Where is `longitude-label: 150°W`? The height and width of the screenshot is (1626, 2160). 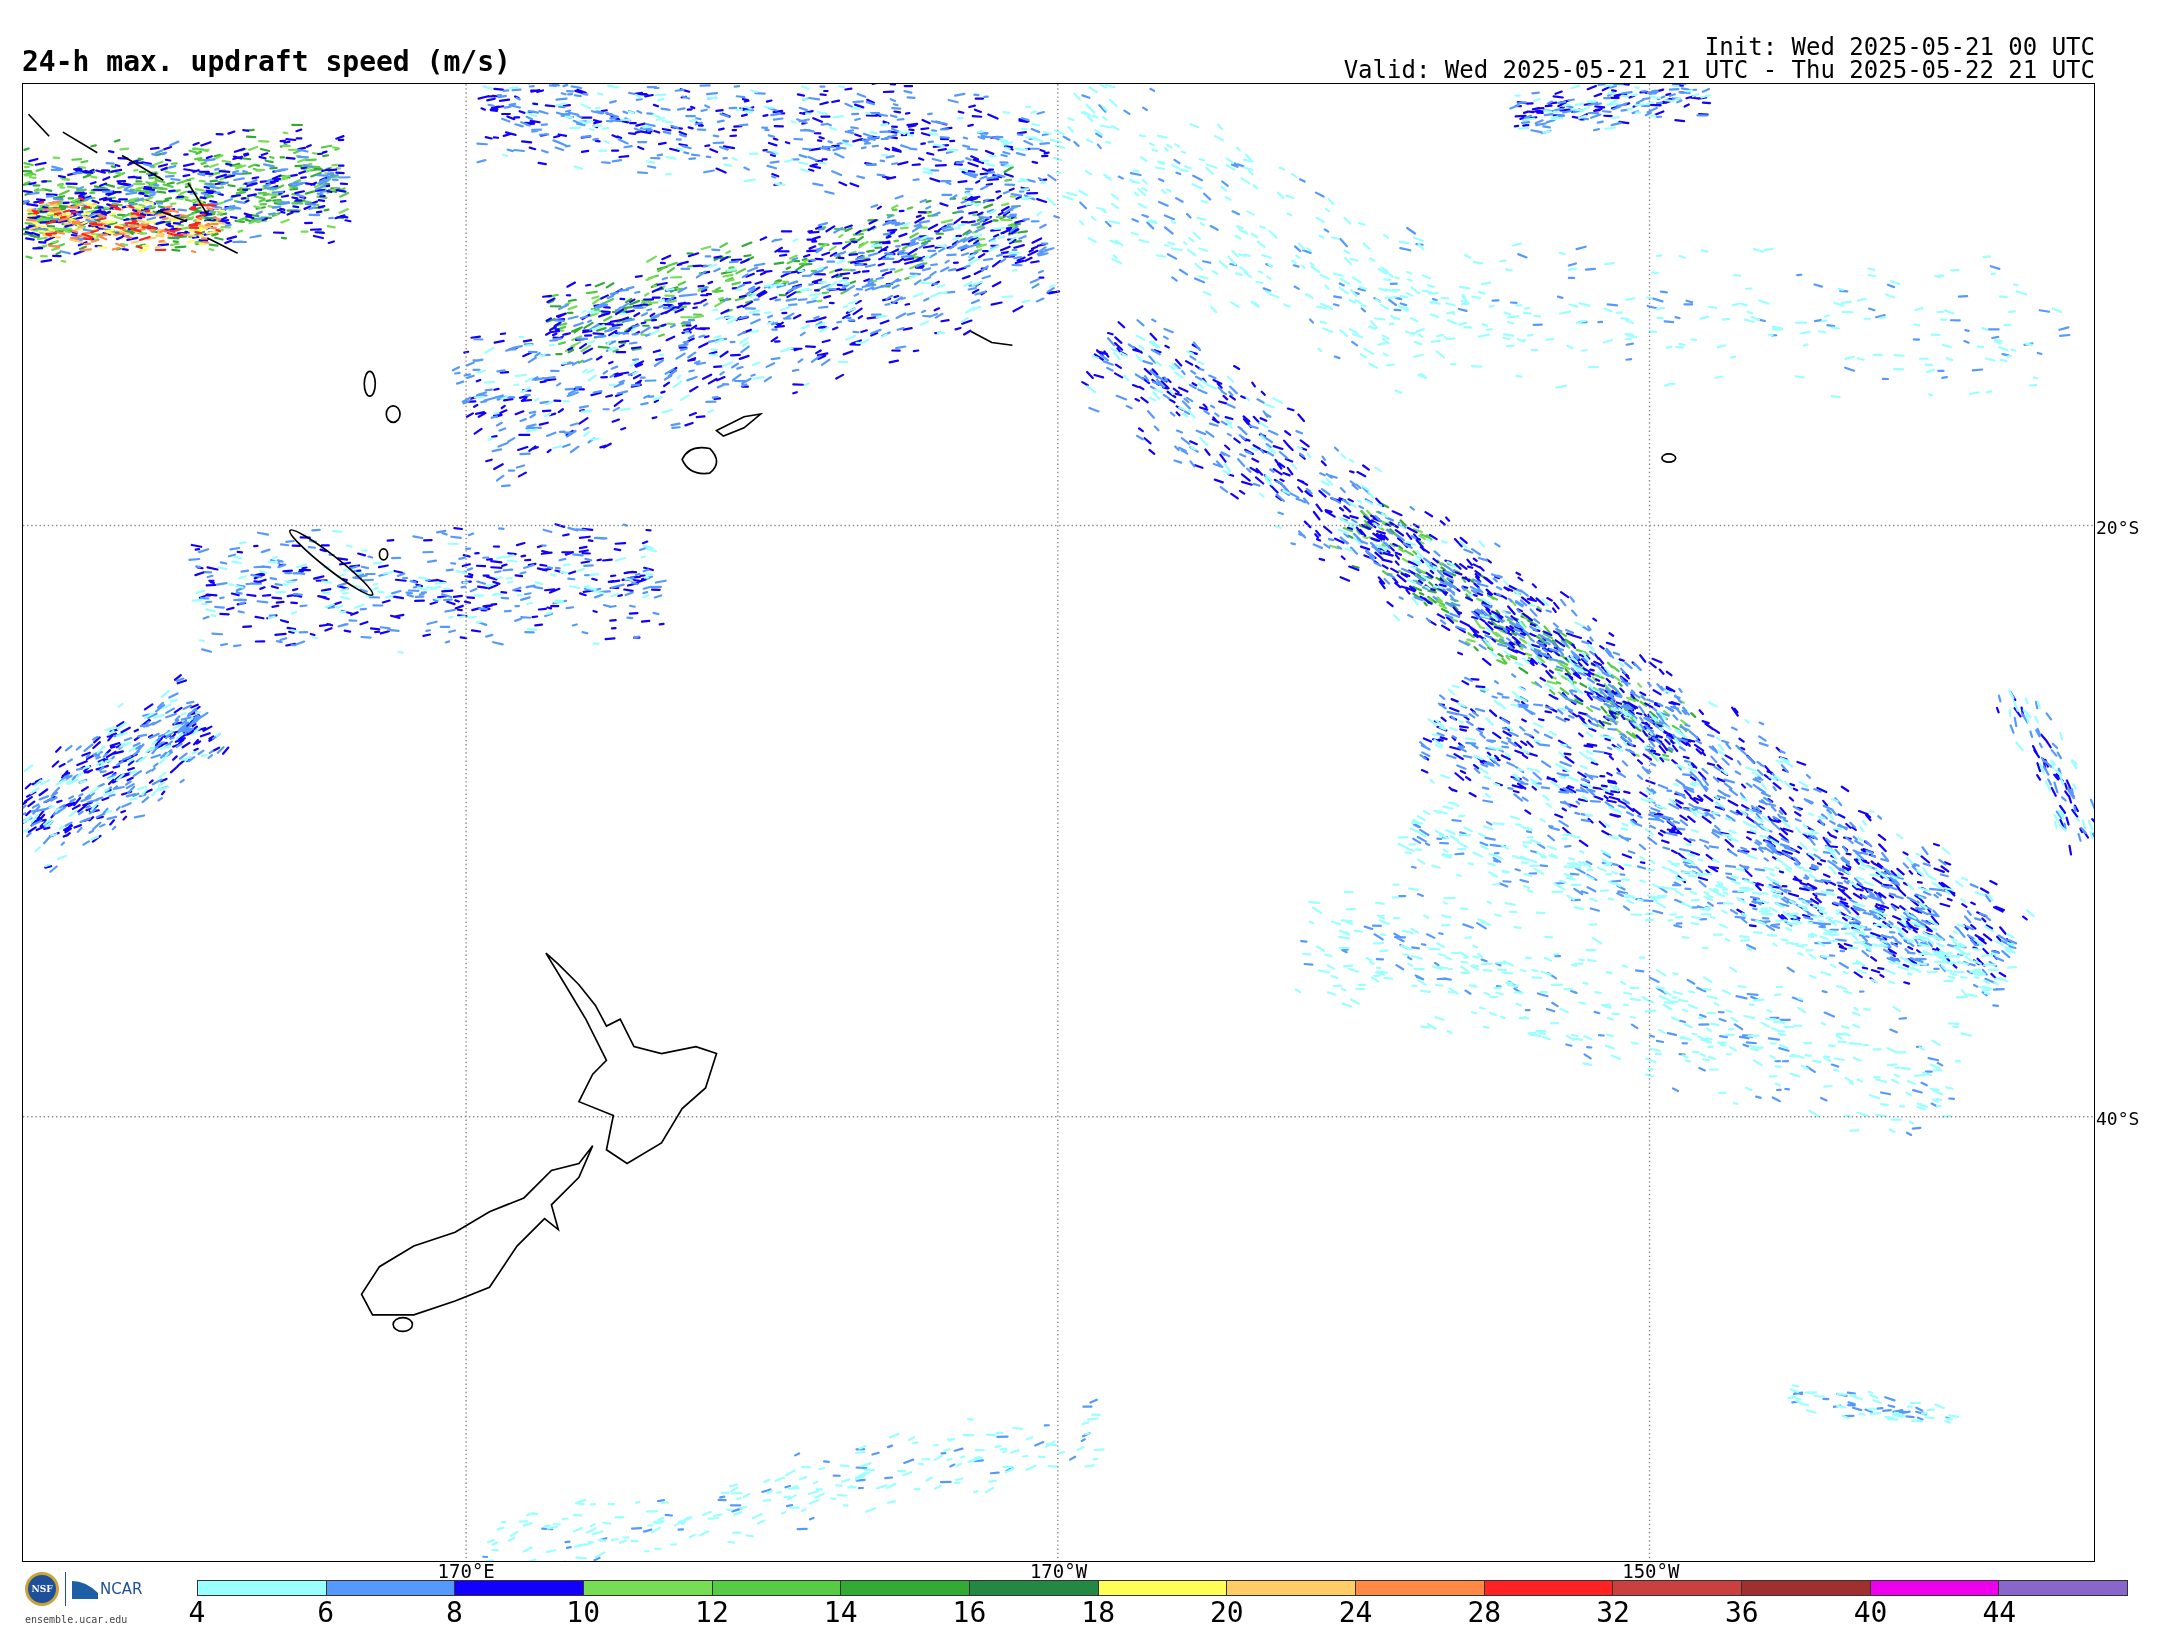 longitude-label: 150°W is located at coordinates (1651, 1571).